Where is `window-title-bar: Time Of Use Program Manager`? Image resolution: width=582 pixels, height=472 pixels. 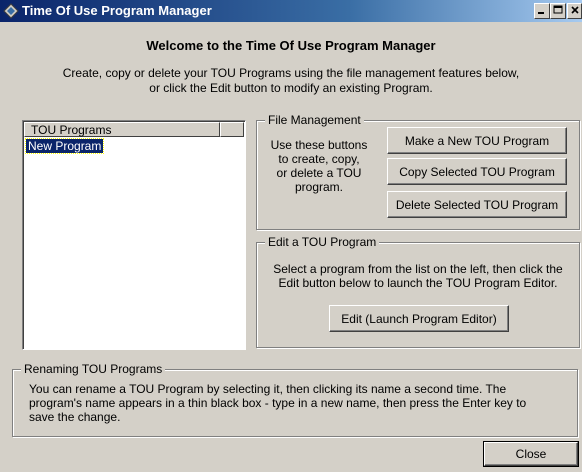
window-title-bar: Time Of Use Program Manager is located at coordinates (291, 11).